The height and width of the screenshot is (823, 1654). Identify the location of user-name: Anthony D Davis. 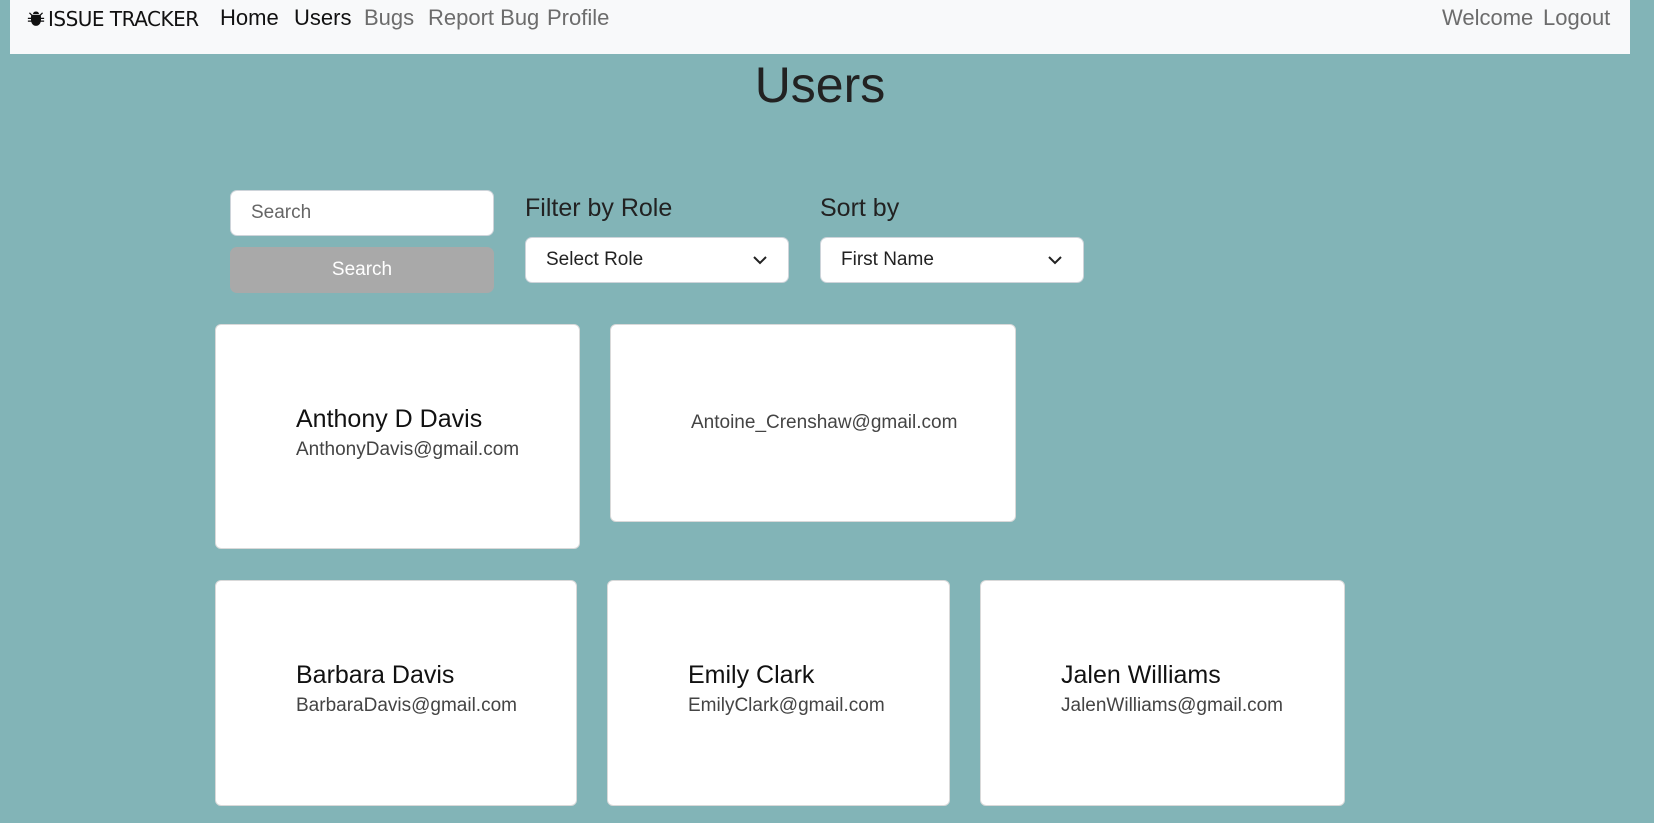
(389, 419).